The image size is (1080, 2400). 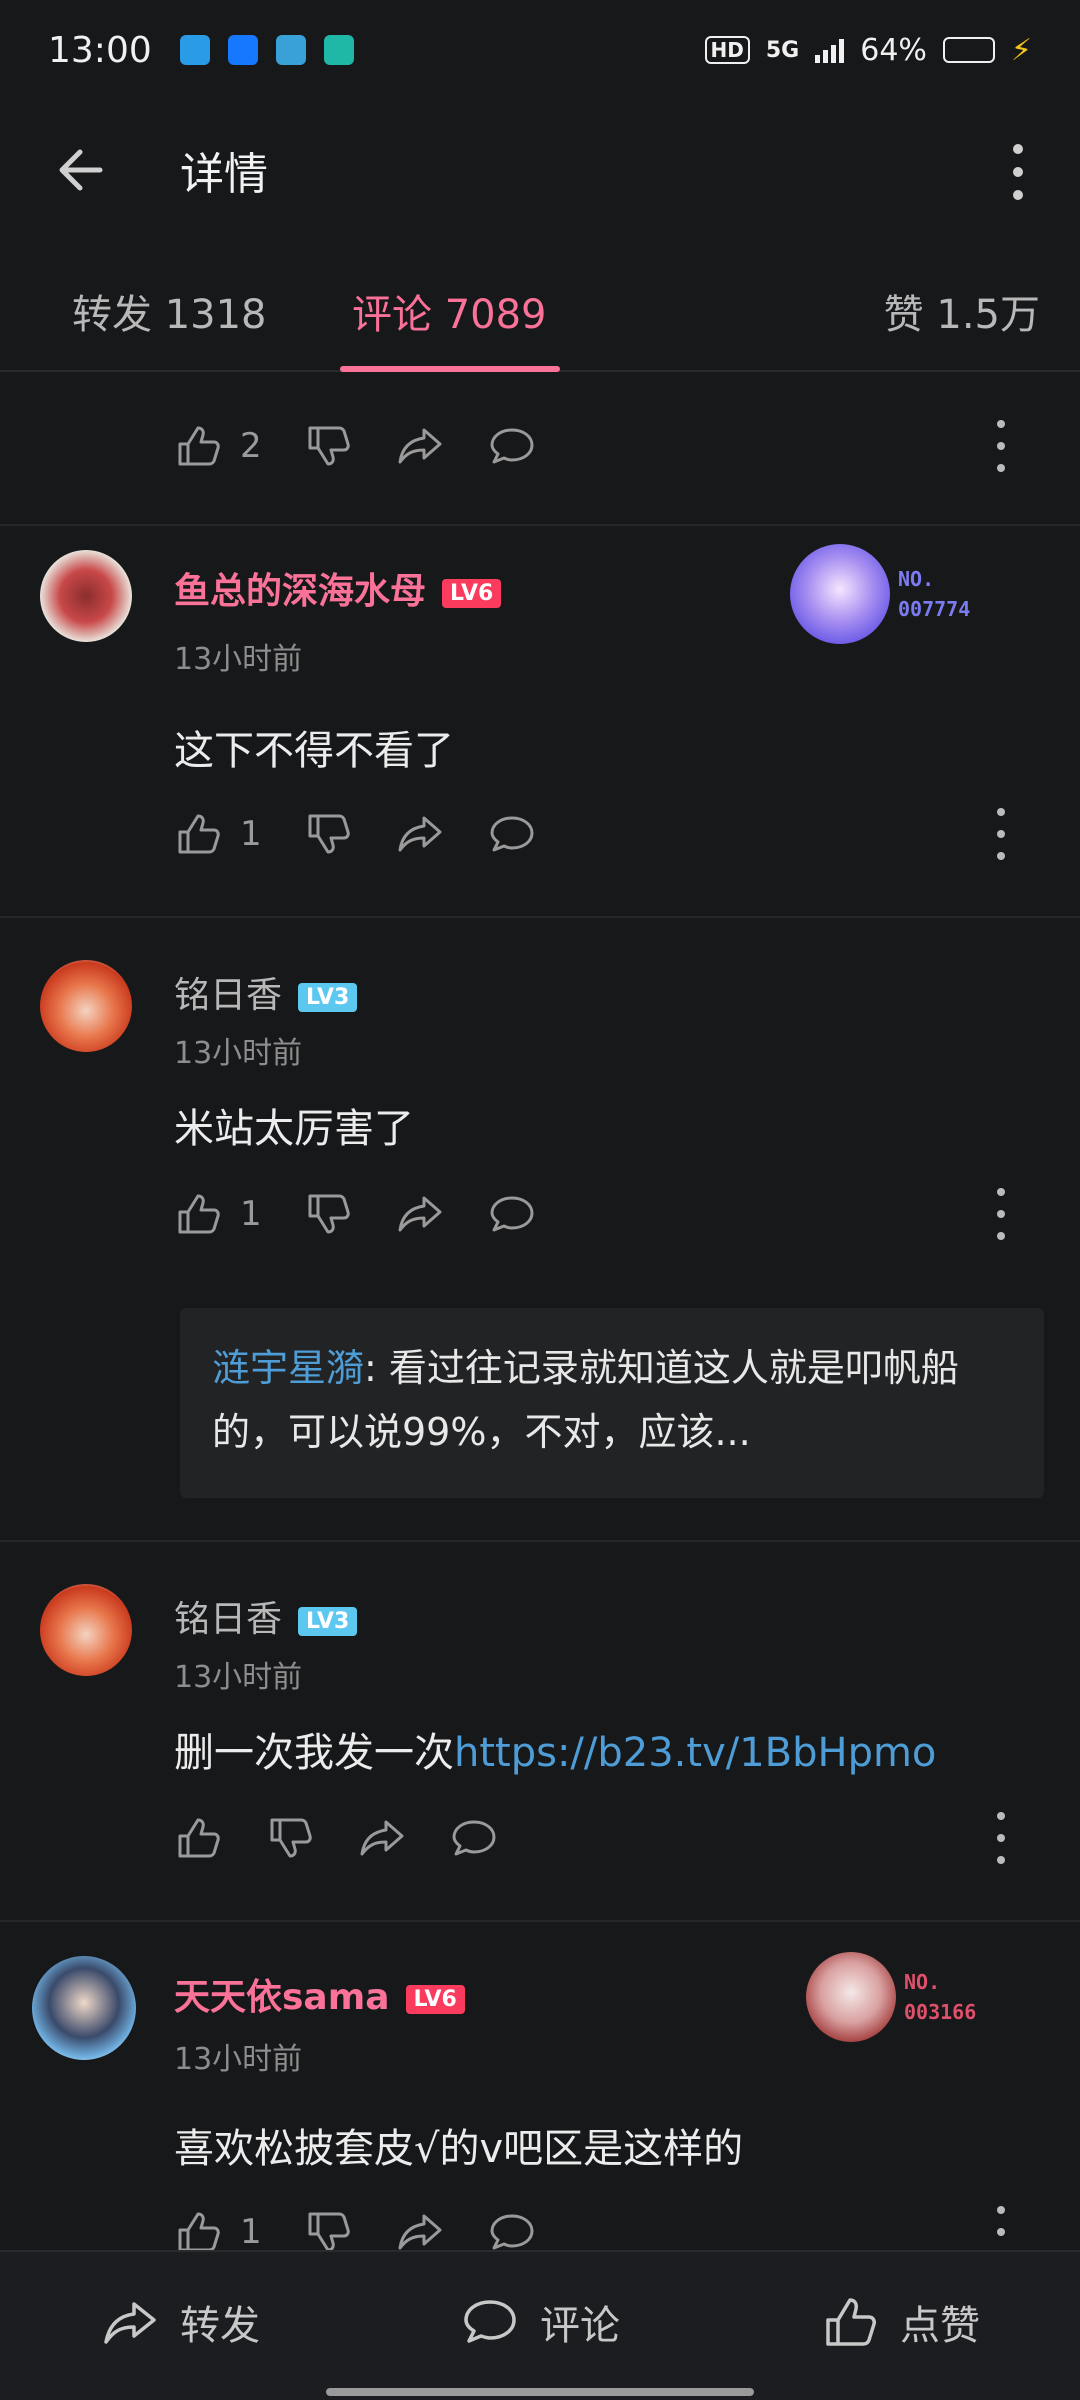 What do you see at coordinates (891, 1997) in the screenshot?
I see `fan-badge: NO. 003166` at bounding box center [891, 1997].